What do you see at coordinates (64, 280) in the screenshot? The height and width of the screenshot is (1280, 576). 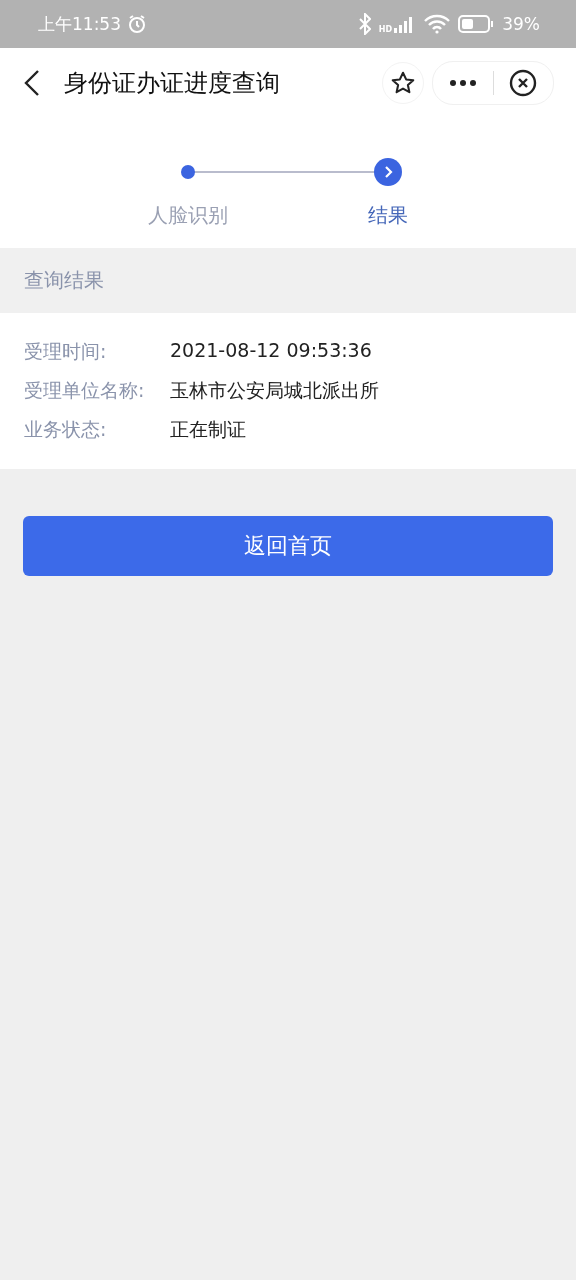 I see `section-title: 查询结果` at bounding box center [64, 280].